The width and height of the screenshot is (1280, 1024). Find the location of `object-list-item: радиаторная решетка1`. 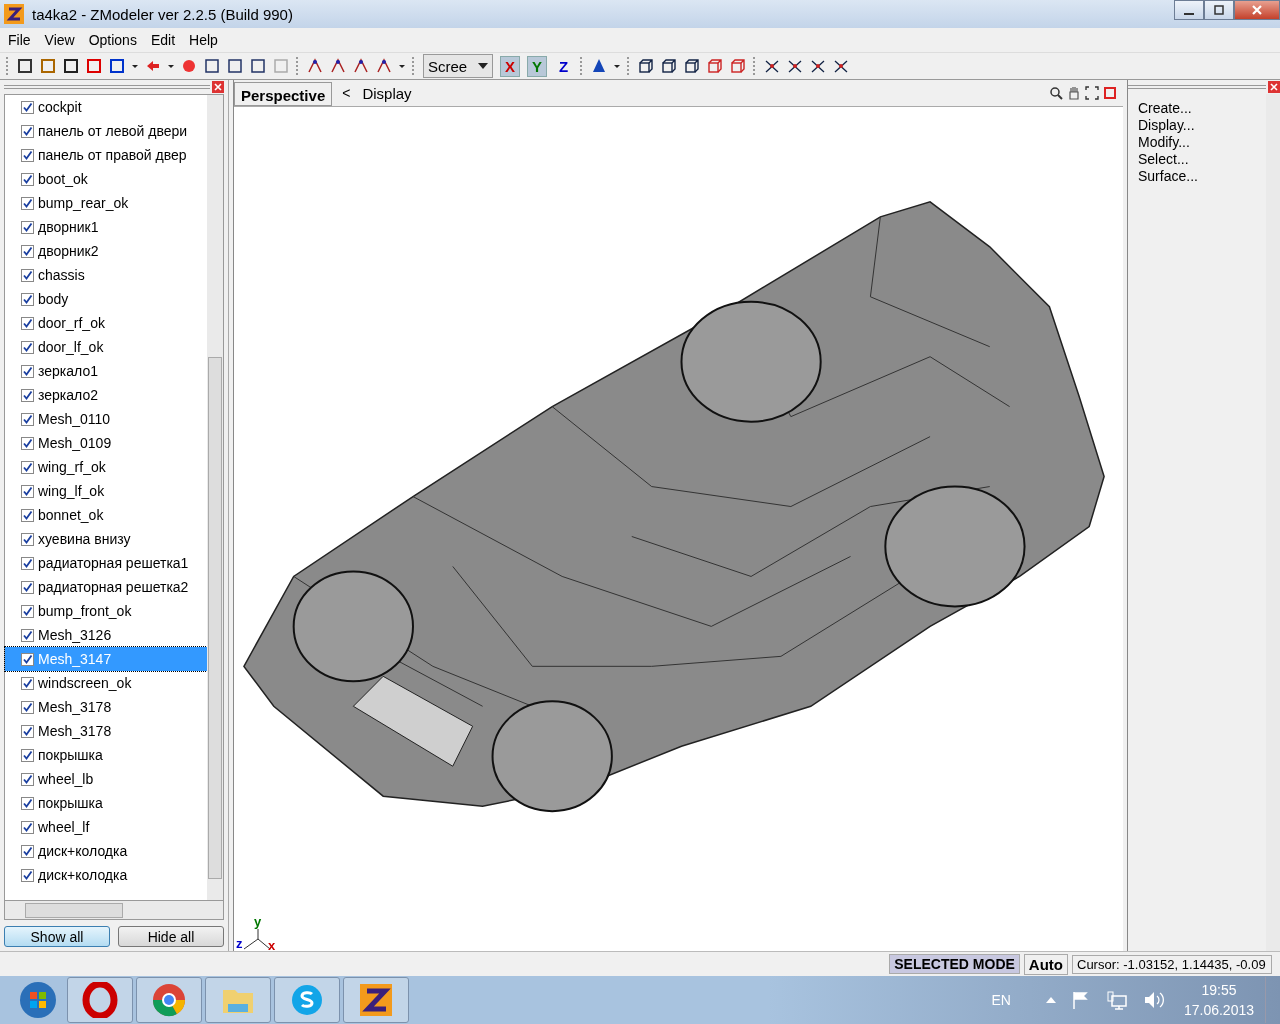

object-list-item: радиаторная решетка1 is located at coordinates (106, 563).